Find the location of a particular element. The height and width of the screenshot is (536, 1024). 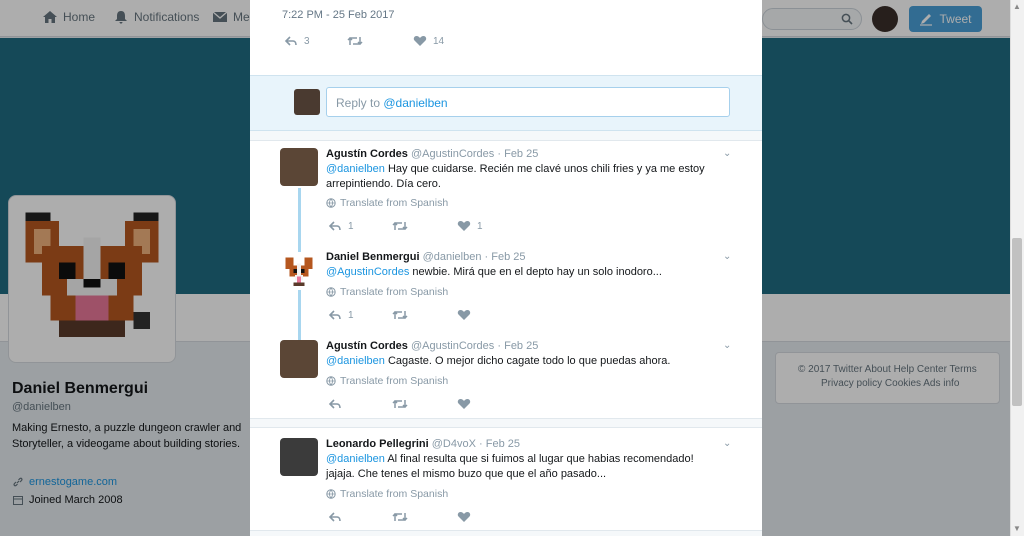

reply-header: Daniel Benmergui @danielben · Feb 25 is located at coordinates (426, 257).